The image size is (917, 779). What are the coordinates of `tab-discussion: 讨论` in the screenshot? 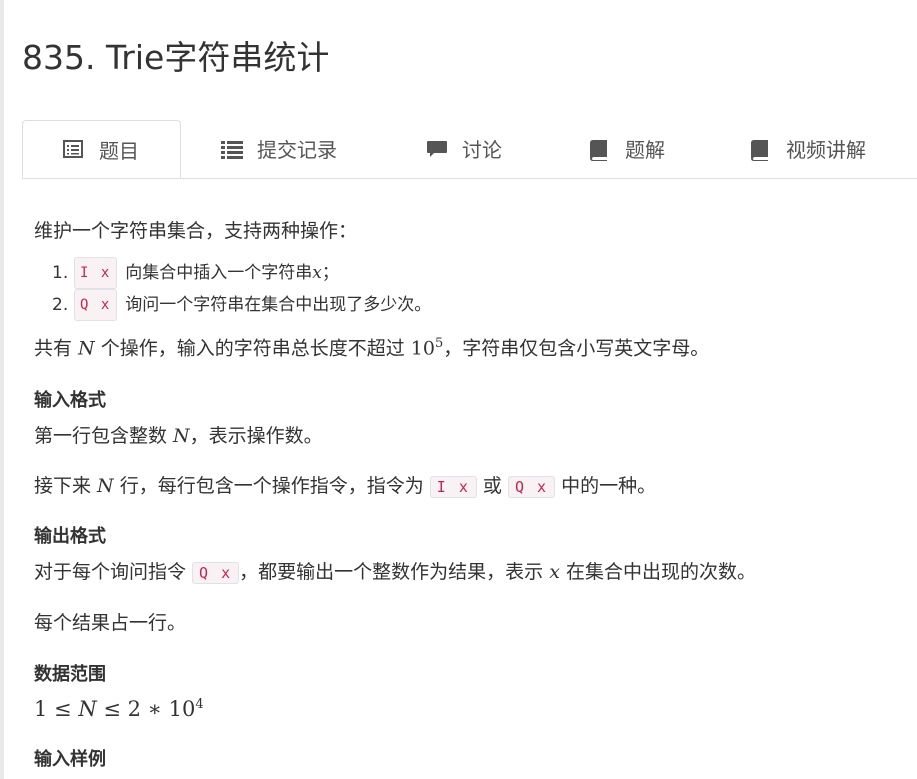 It's located at (464, 148).